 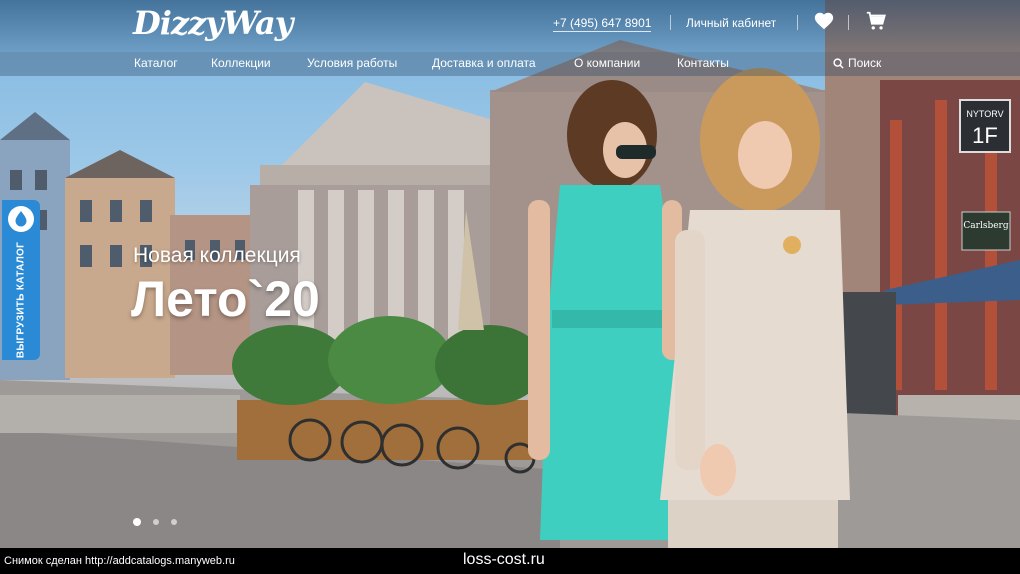 I want to click on street-sign: NYTORV, so click(x=984, y=114).